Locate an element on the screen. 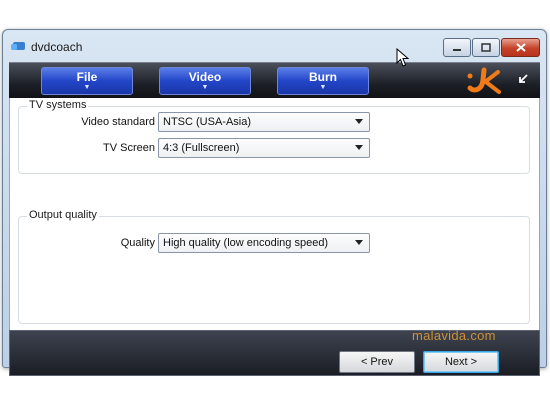 The width and height of the screenshot is (550, 400). tab-burn: Burn ▼ is located at coordinates (323, 81).